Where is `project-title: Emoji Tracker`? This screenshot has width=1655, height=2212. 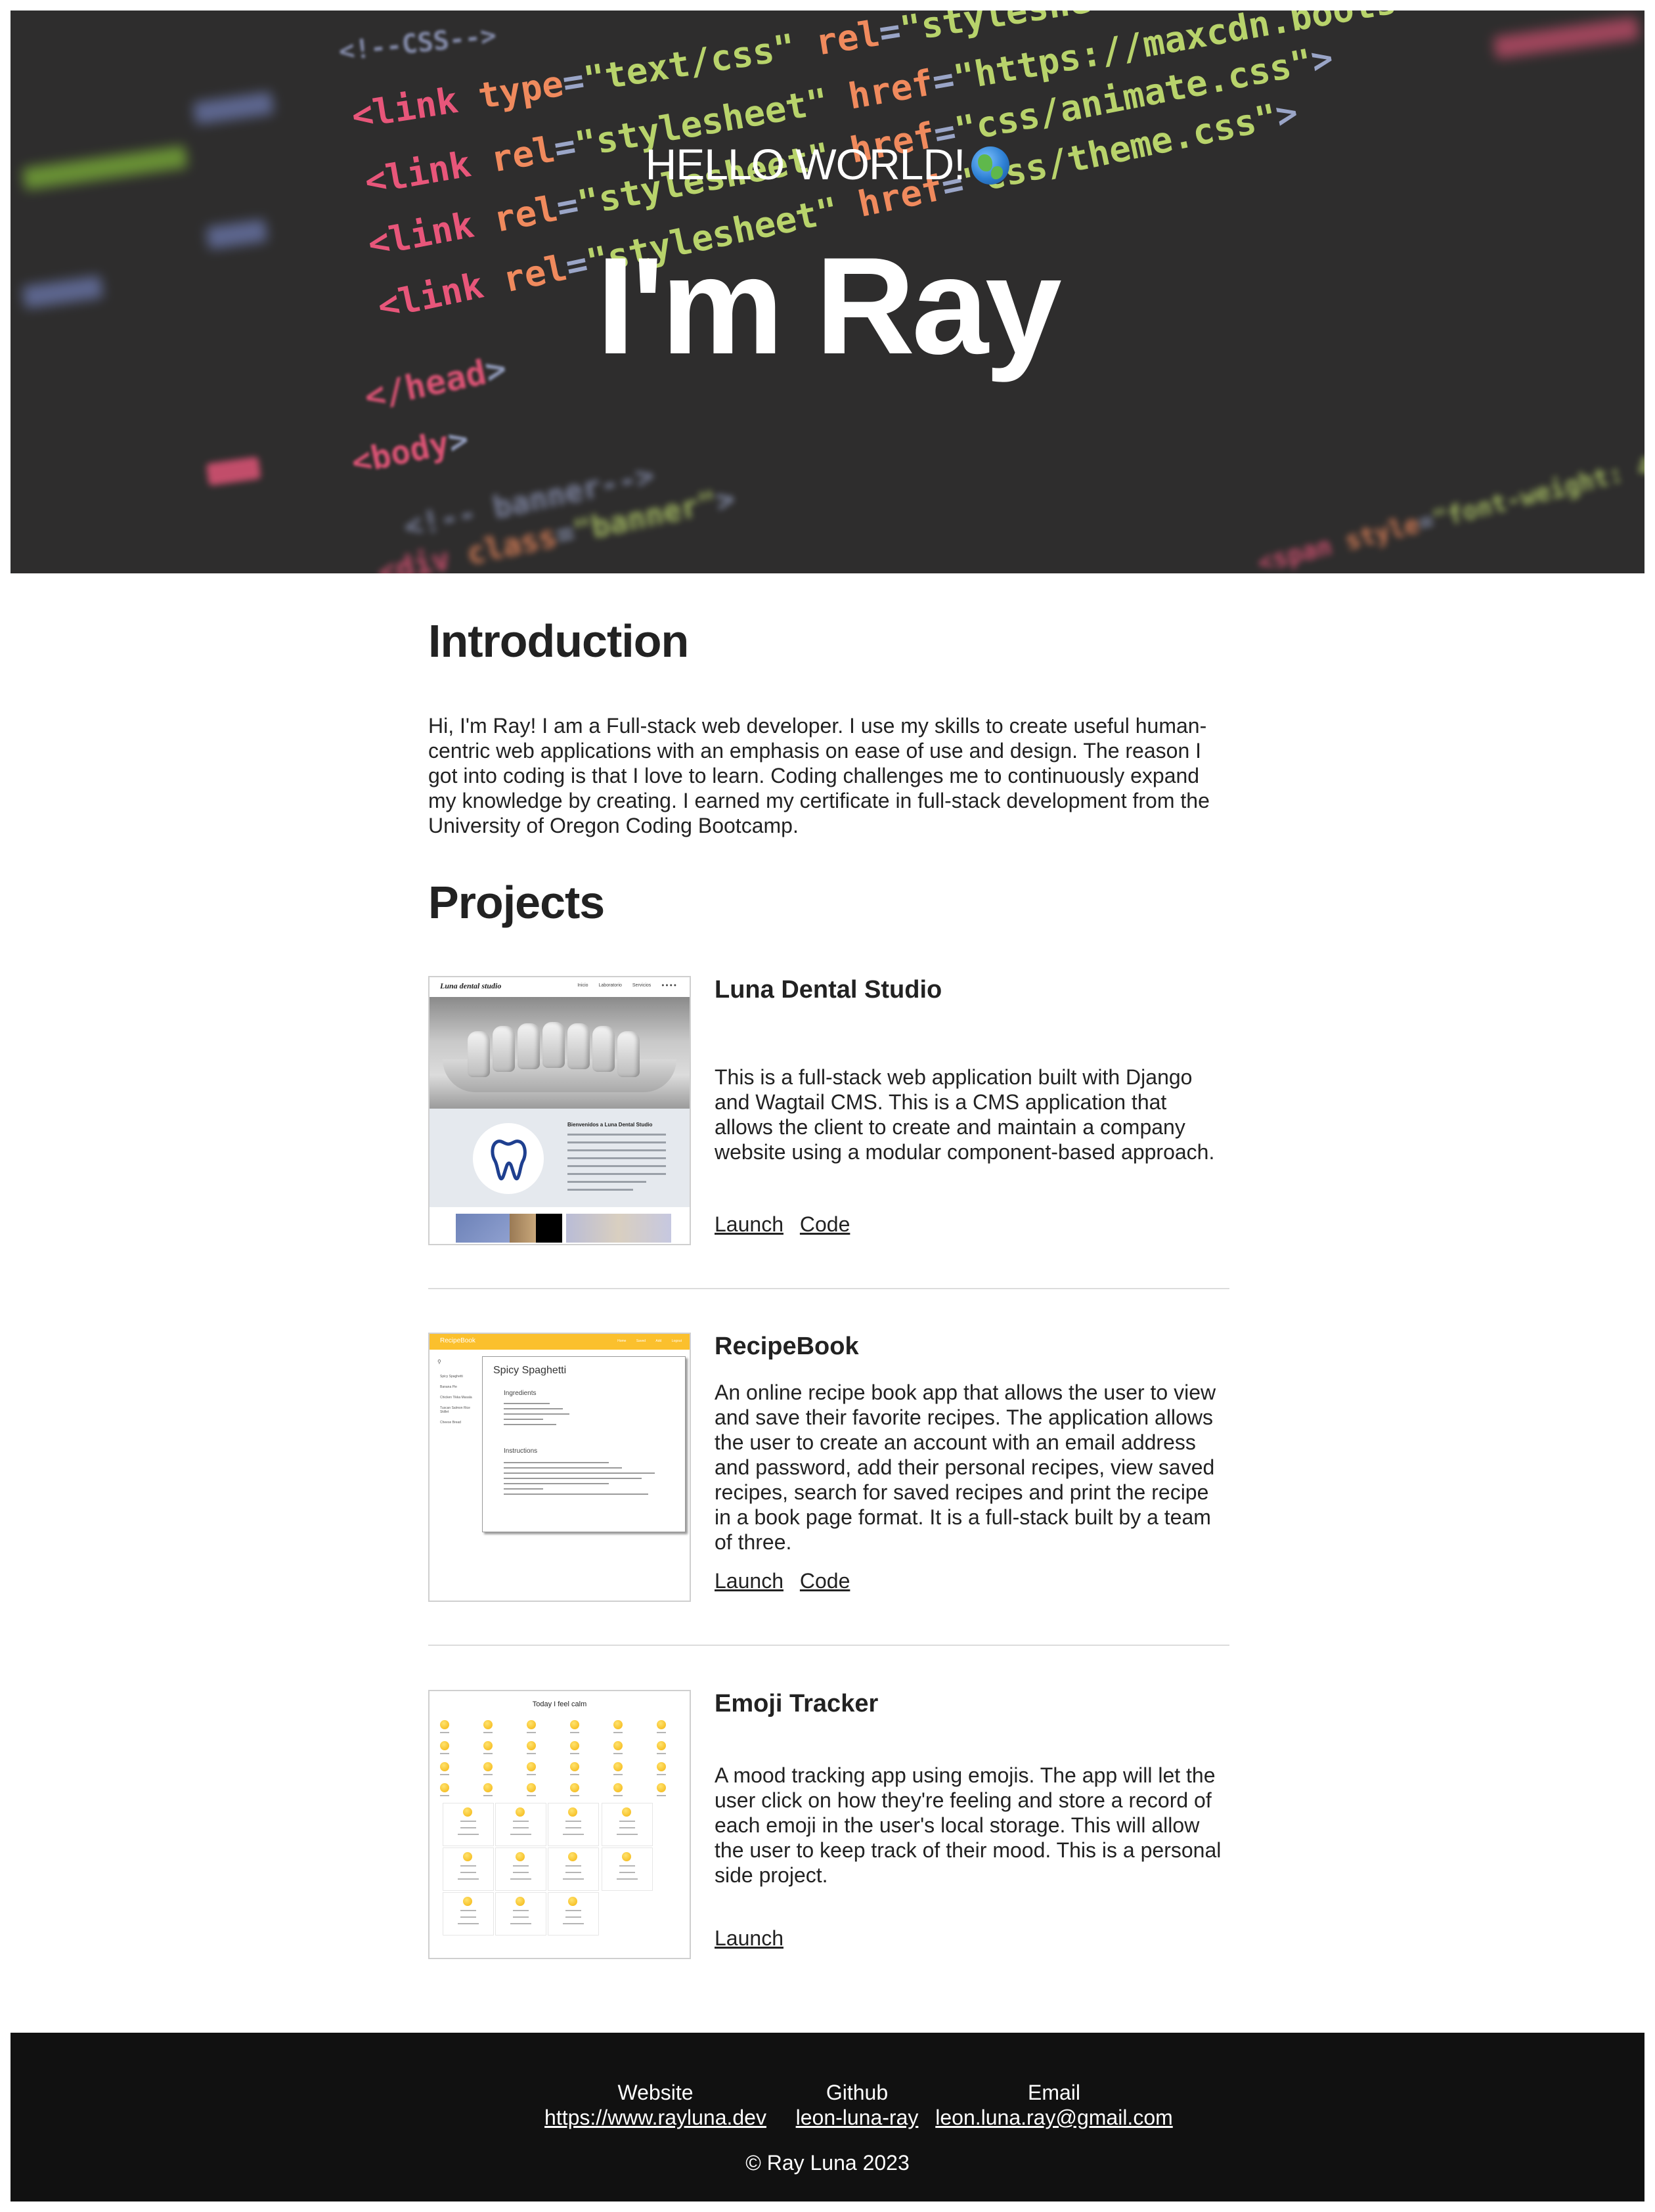
project-title: Emoji Tracker is located at coordinates (797, 1703).